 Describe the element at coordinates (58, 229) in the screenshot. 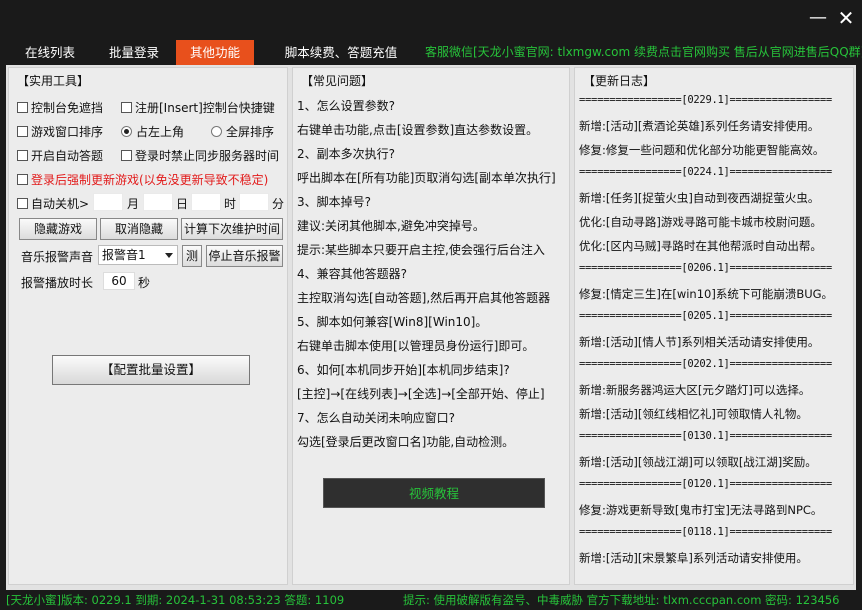

I see `hide-game-button: 隐藏游戏` at that location.